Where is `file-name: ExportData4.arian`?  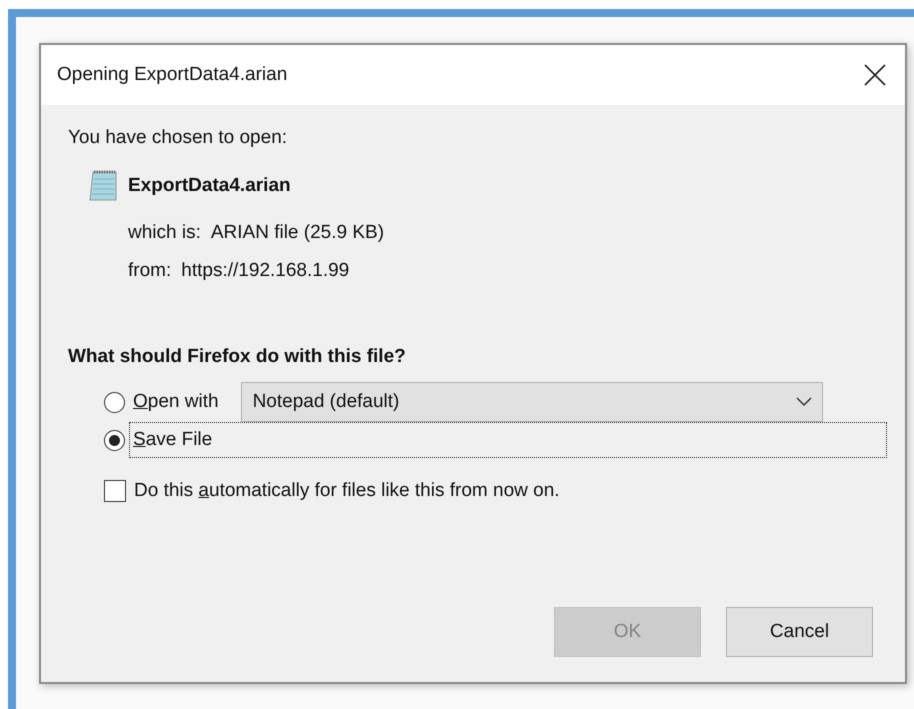
file-name: ExportData4.arian is located at coordinates (209, 185).